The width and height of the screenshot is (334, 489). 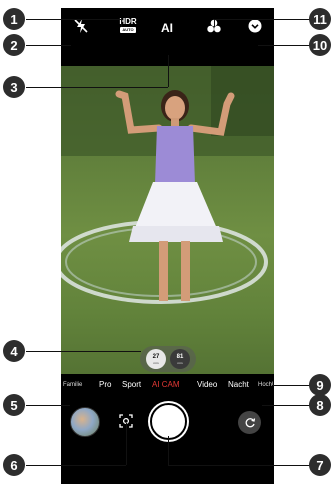 What do you see at coordinates (105, 384) in the screenshot?
I see `mode-pro: Pro` at bounding box center [105, 384].